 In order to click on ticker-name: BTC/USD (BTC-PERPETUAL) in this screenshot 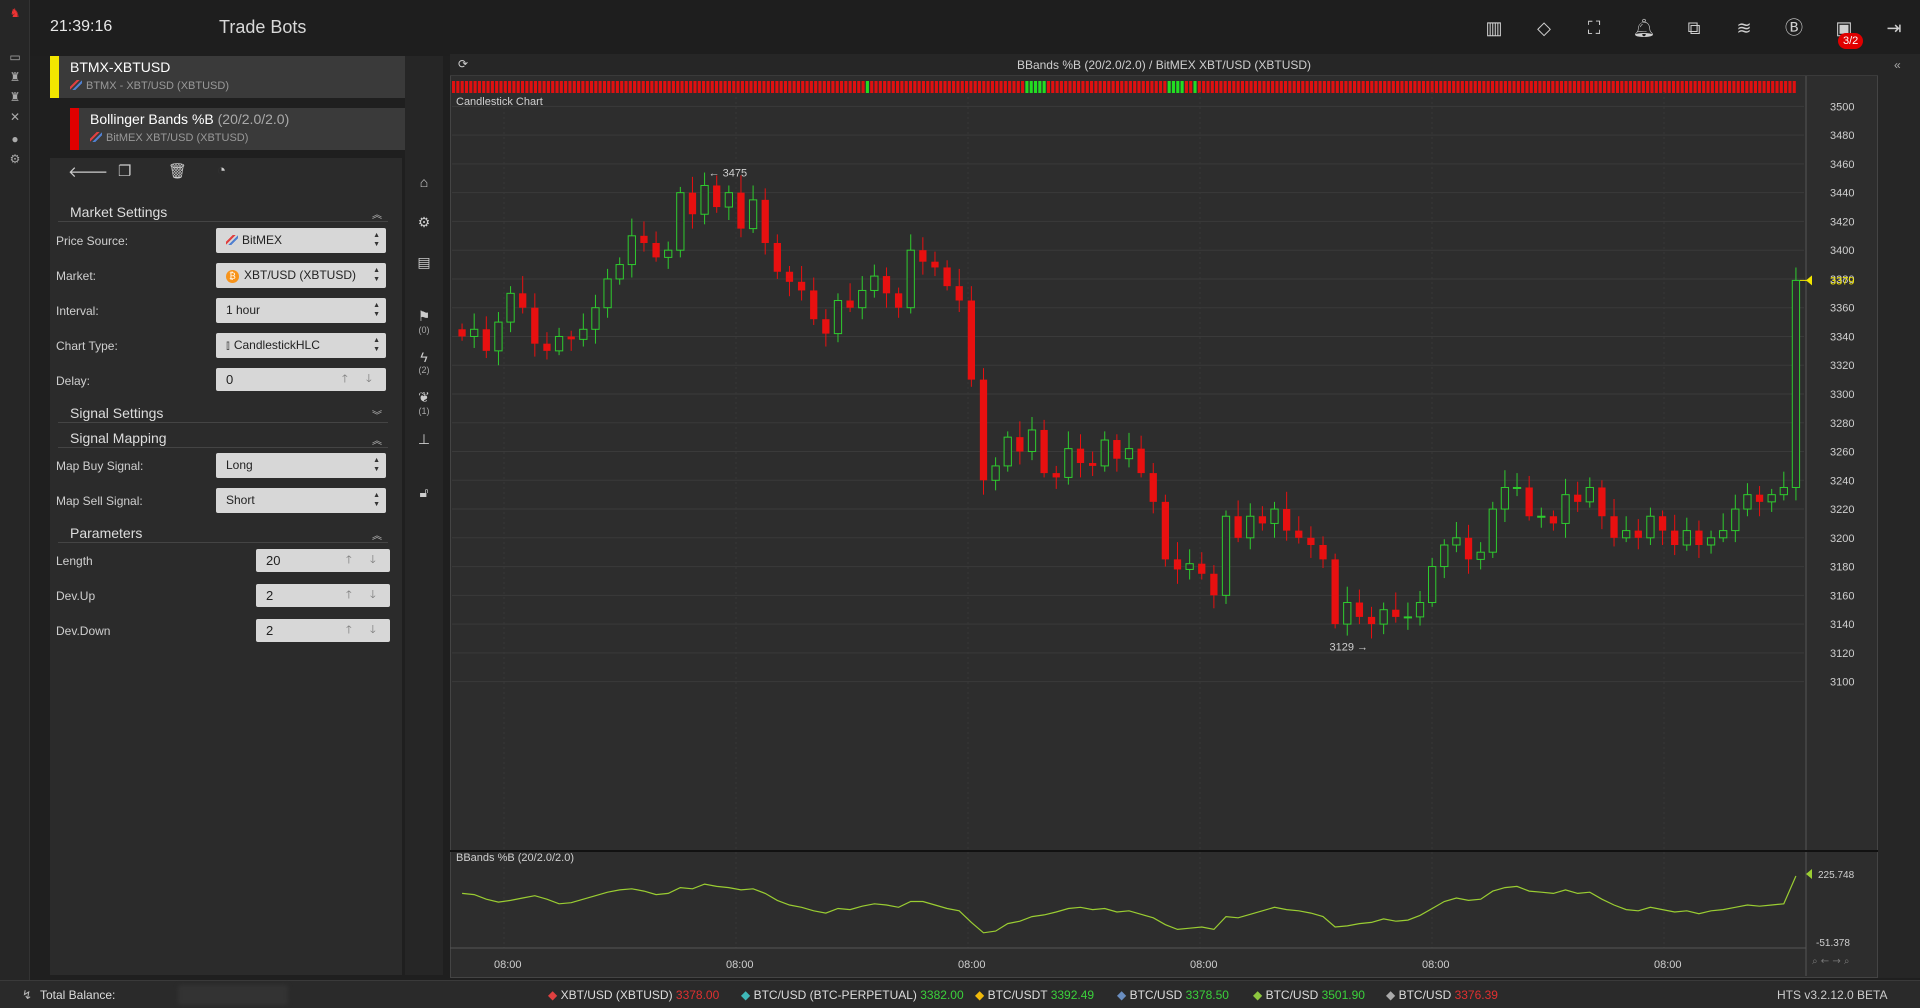, I will do `click(837, 995)`.